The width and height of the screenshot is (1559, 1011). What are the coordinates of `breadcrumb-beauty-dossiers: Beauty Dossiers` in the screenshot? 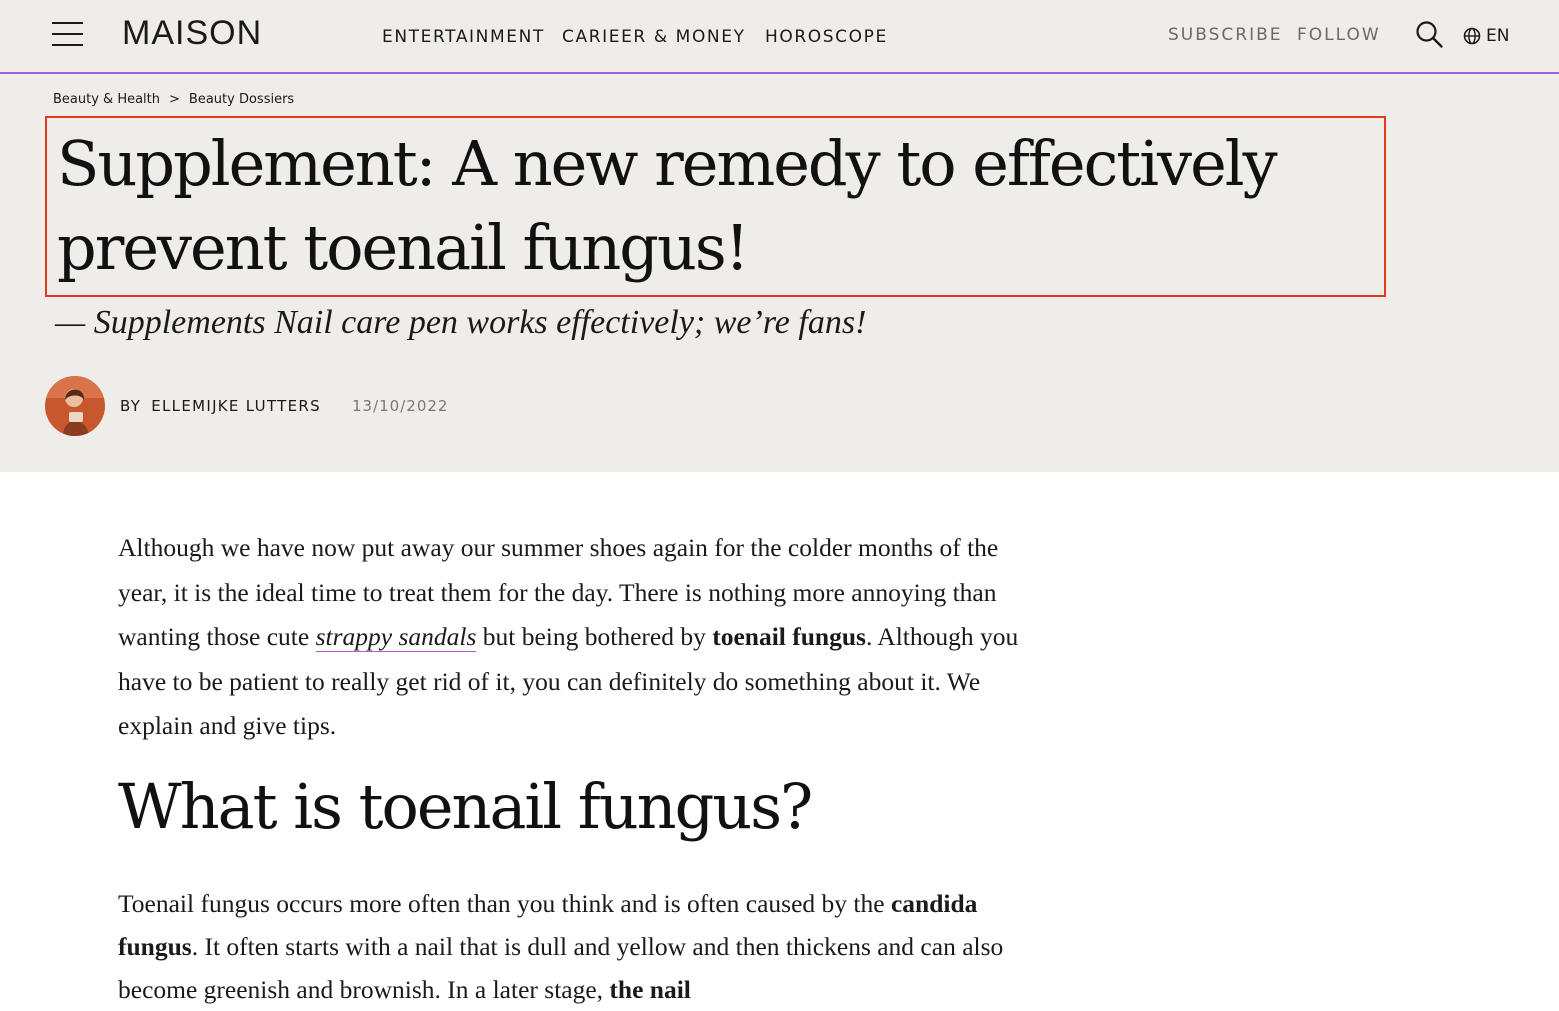 It's located at (241, 99).